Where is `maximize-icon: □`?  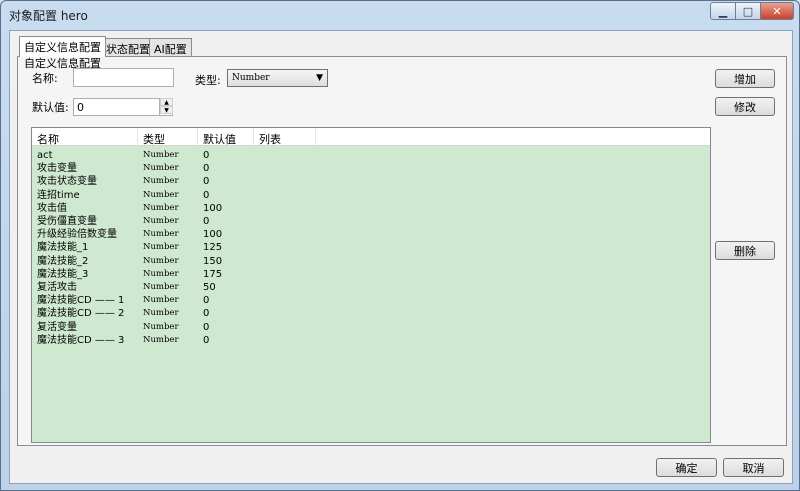
maximize-icon: □ is located at coordinates (748, 11).